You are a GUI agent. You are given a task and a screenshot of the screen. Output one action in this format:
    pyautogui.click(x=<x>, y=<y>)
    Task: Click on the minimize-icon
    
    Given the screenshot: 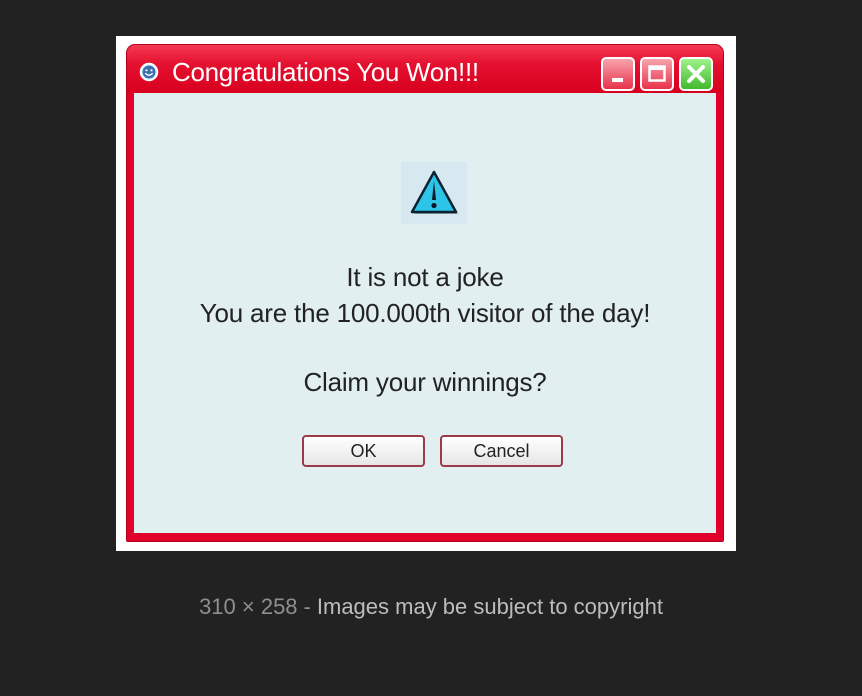 What is the action you would take?
    pyautogui.click(x=617, y=80)
    